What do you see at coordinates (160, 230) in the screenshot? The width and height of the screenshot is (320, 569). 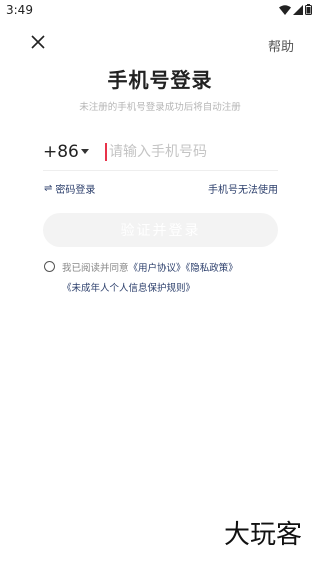 I see `verify-login-button: 验证并登录` at bounding box center [160, 230].